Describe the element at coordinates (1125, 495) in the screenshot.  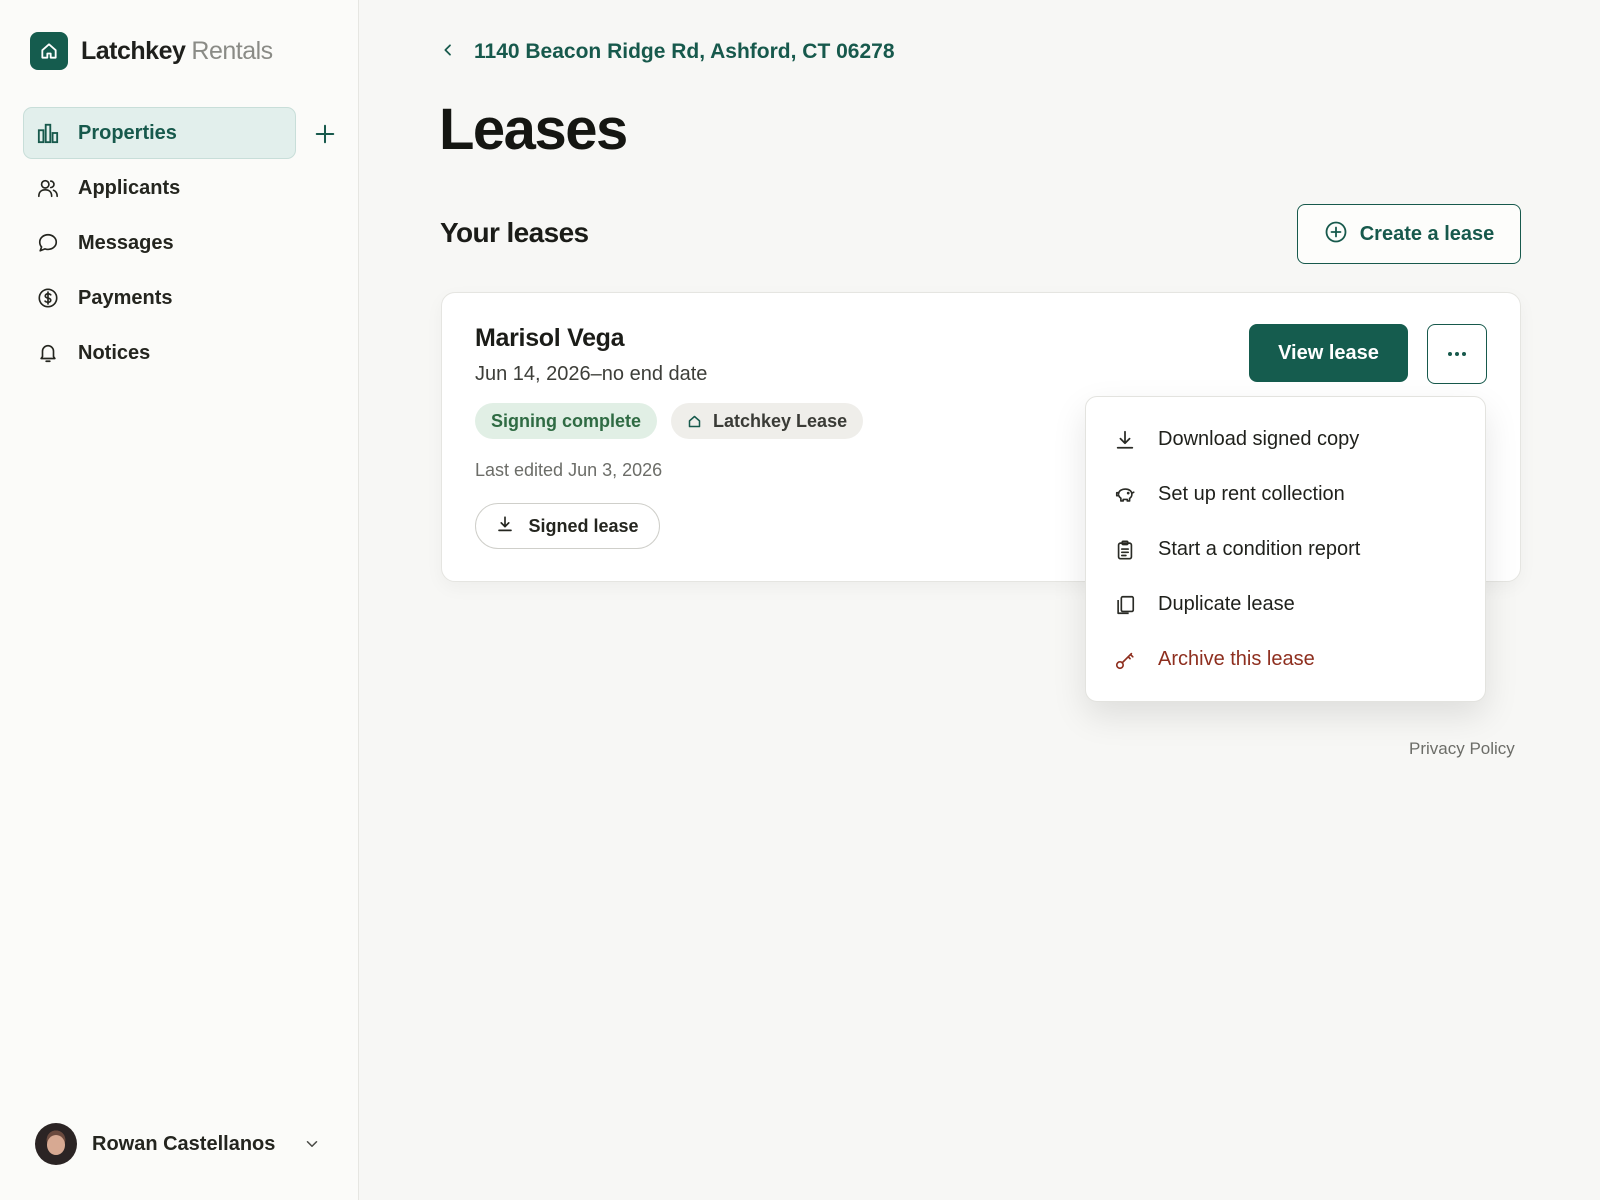
I see `piggy-bank-icon` at that location.